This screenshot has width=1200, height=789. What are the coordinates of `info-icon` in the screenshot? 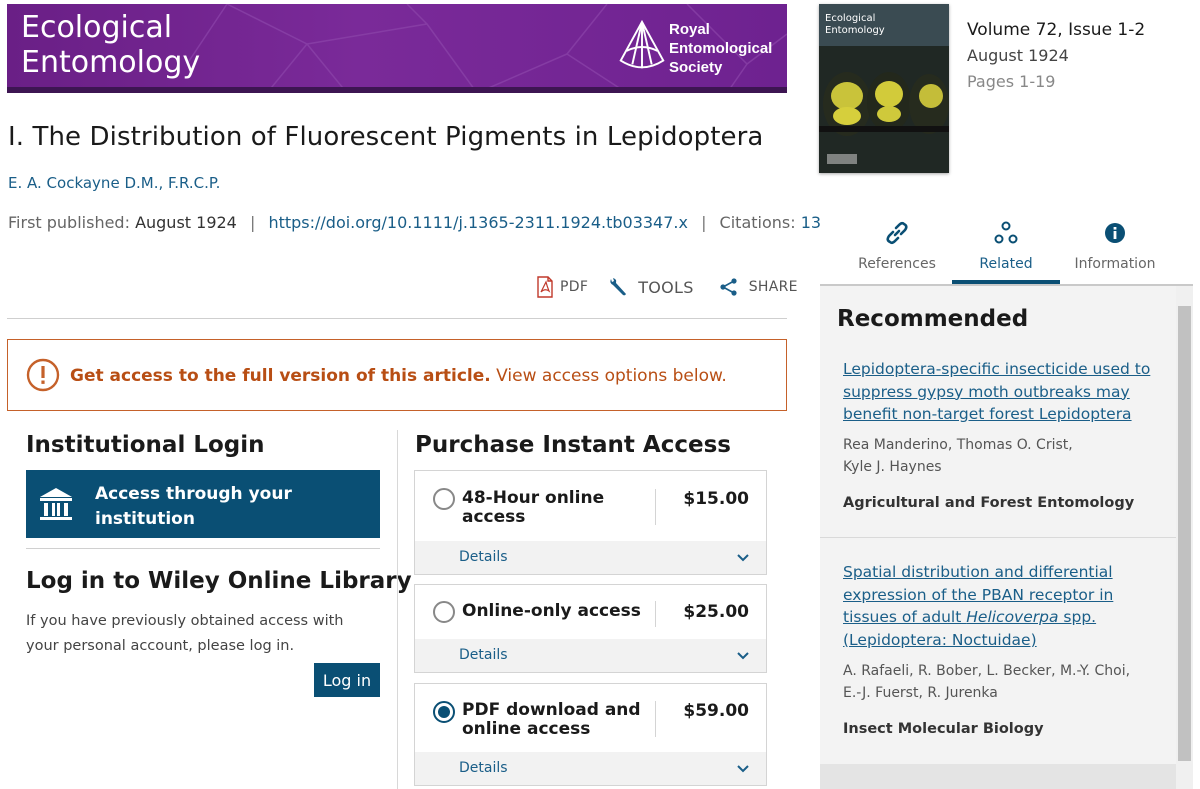 It's located at (1115, 233).